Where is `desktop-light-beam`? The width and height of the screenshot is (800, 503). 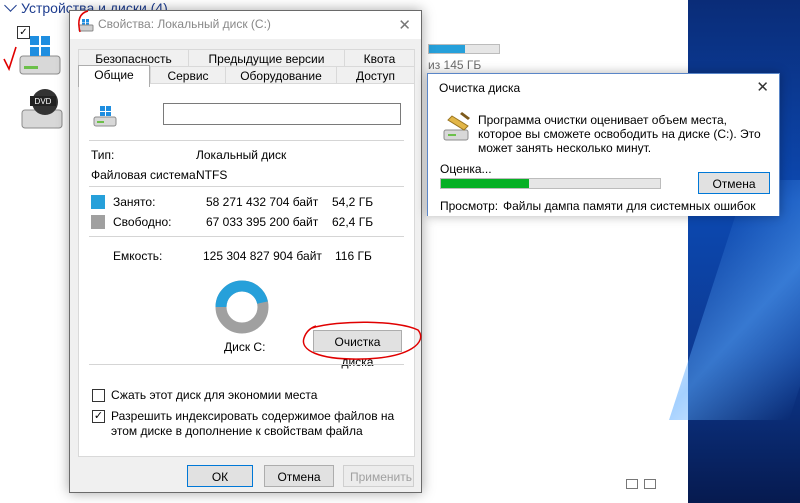 desktop-light-beam is located at coordinates (734, 300).